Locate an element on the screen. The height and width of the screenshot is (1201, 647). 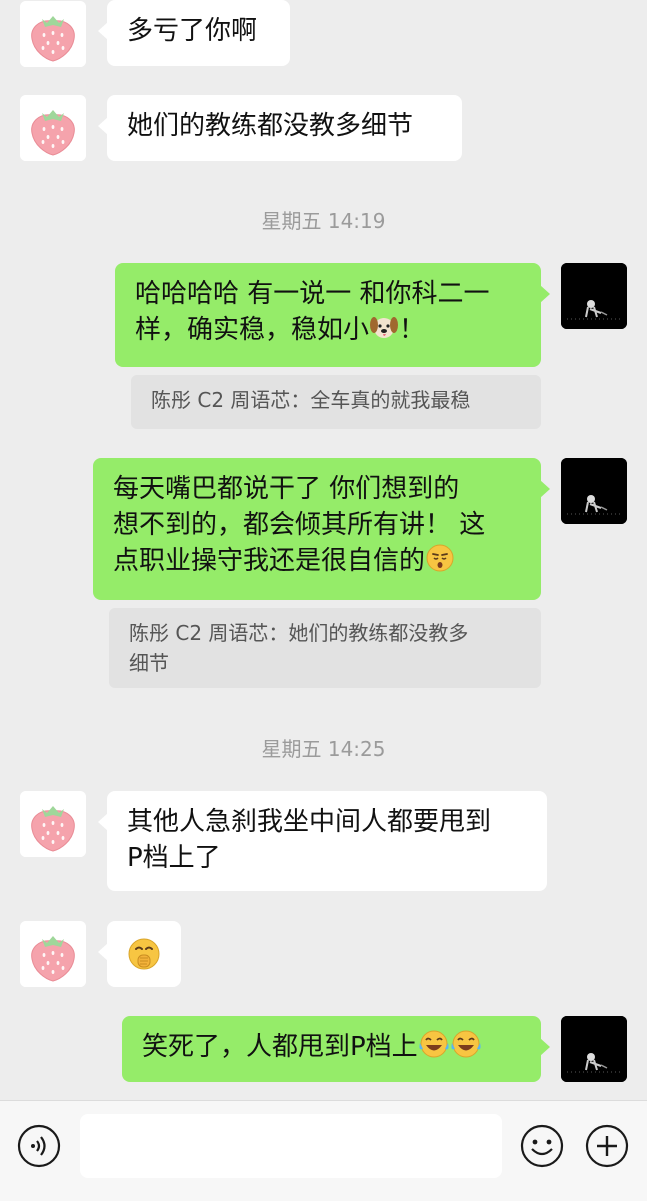
message-bubble-incoming: 她们的教练都没教多细节 is located at coordinates (280, 128).